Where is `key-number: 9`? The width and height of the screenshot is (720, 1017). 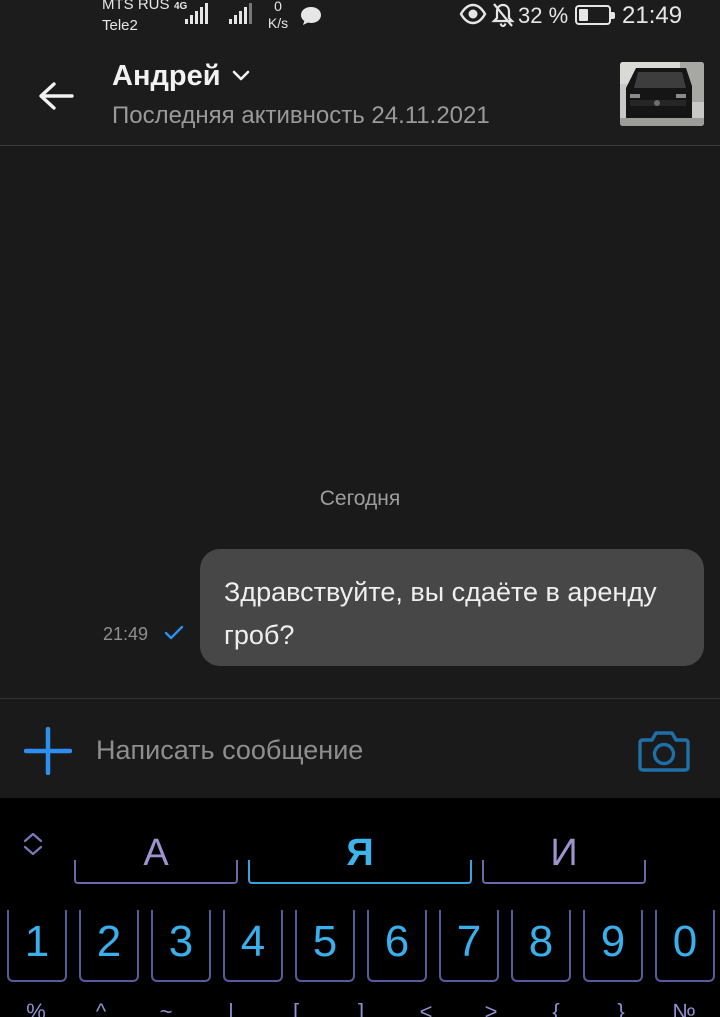 key-number: 9 is located at coordinates (613, 942).